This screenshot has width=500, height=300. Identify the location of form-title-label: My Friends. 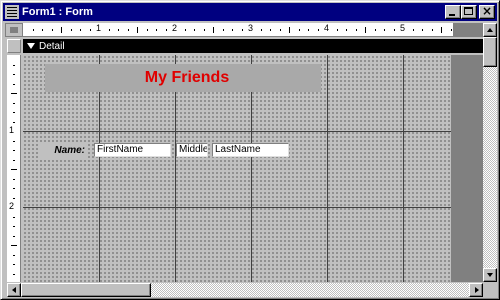
(183, 78).